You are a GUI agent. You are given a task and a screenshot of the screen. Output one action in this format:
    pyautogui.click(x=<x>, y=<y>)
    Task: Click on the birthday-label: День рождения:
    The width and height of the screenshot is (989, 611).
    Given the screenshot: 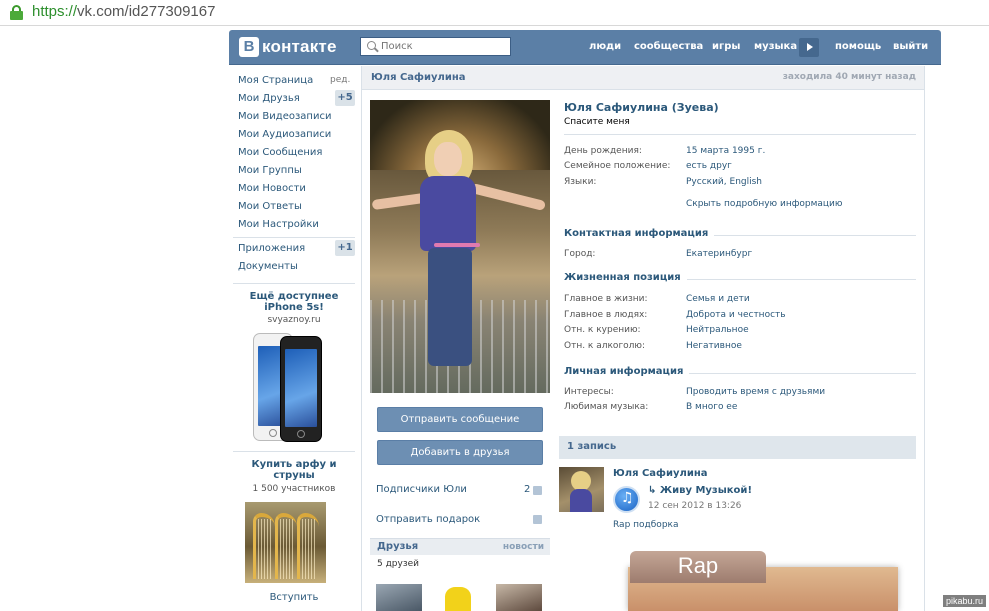 What is the action you would take?
    pyautogui.click(x=603, y=151)
    